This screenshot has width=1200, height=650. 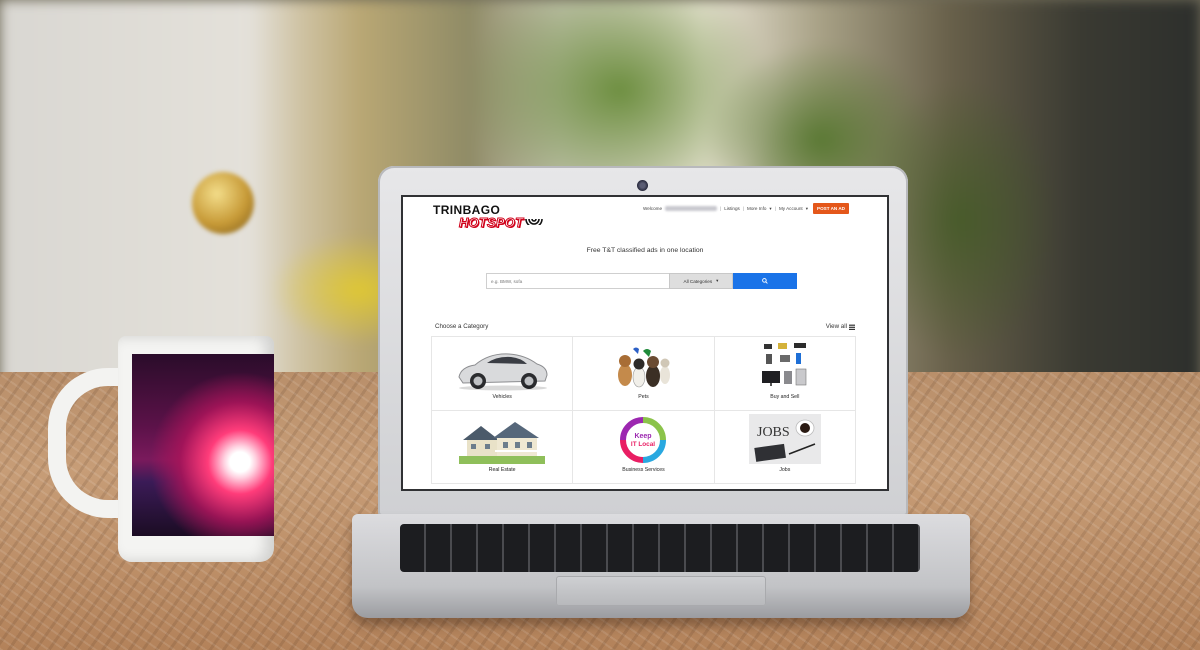 What do you see at coordinates (223, 203) in the screenshot?
I see `door-knob` at bounding box center [223, 203].